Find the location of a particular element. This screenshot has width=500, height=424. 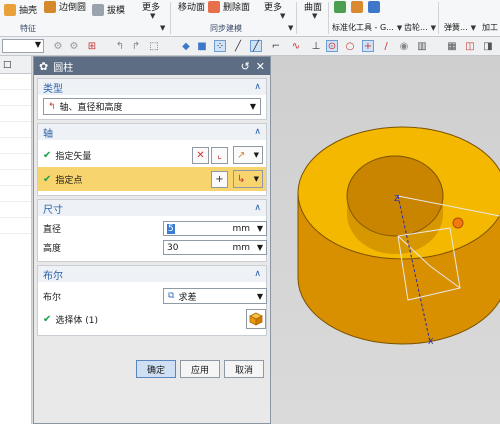

specify-vector-row: ✔ 指定矢量 ✕ ⌞ ↗ ▼ is located at coordinates (153, 155).